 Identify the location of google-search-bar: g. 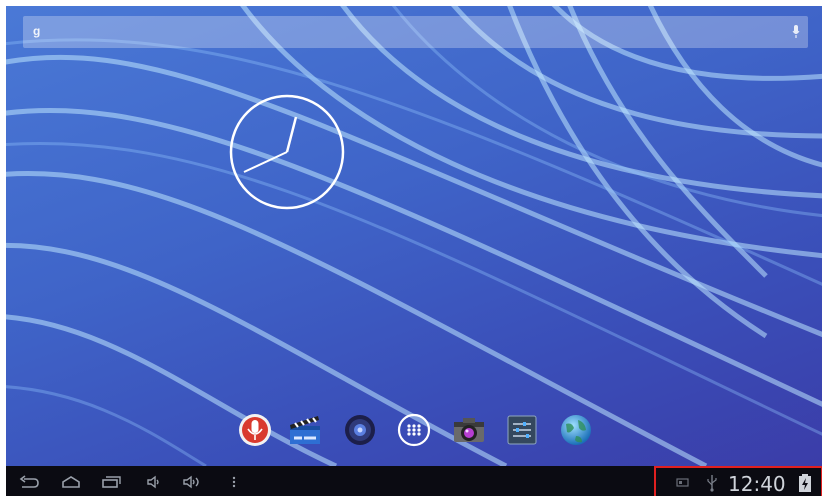
(415, 32).